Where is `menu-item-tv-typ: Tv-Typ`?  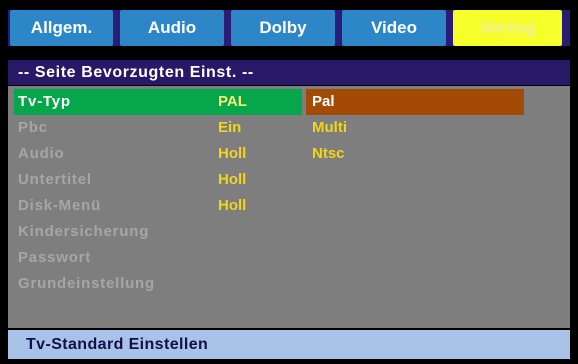
menu-item-tv-typ: Tv-Typ is located at coordinates (44, 102).